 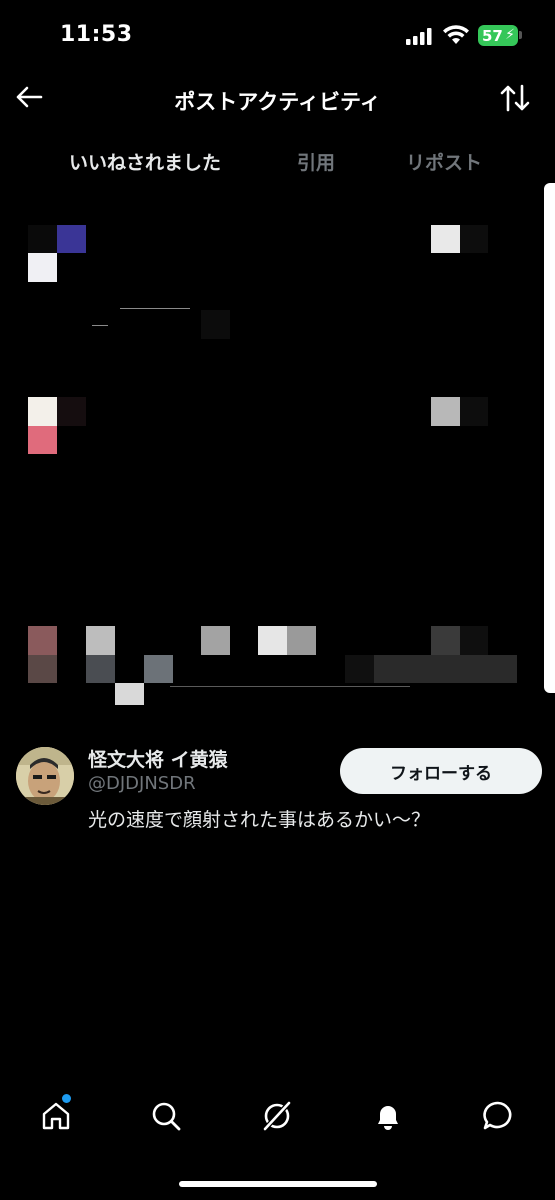 I want to click on status-time: 11:53, so click(x=96, y=34).